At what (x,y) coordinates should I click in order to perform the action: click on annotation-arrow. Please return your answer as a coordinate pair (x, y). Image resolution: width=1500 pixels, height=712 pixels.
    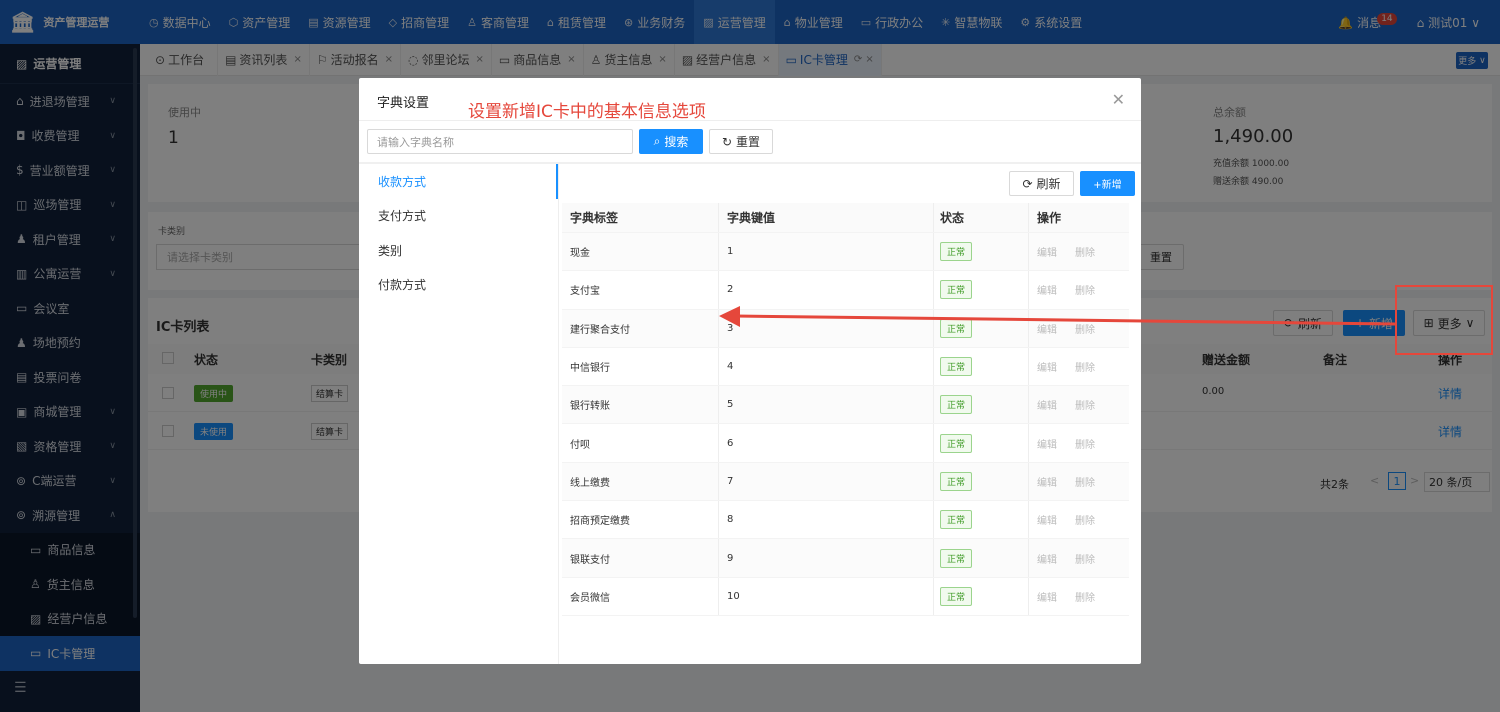
    Looking at the image, I should click on (1057, 316).